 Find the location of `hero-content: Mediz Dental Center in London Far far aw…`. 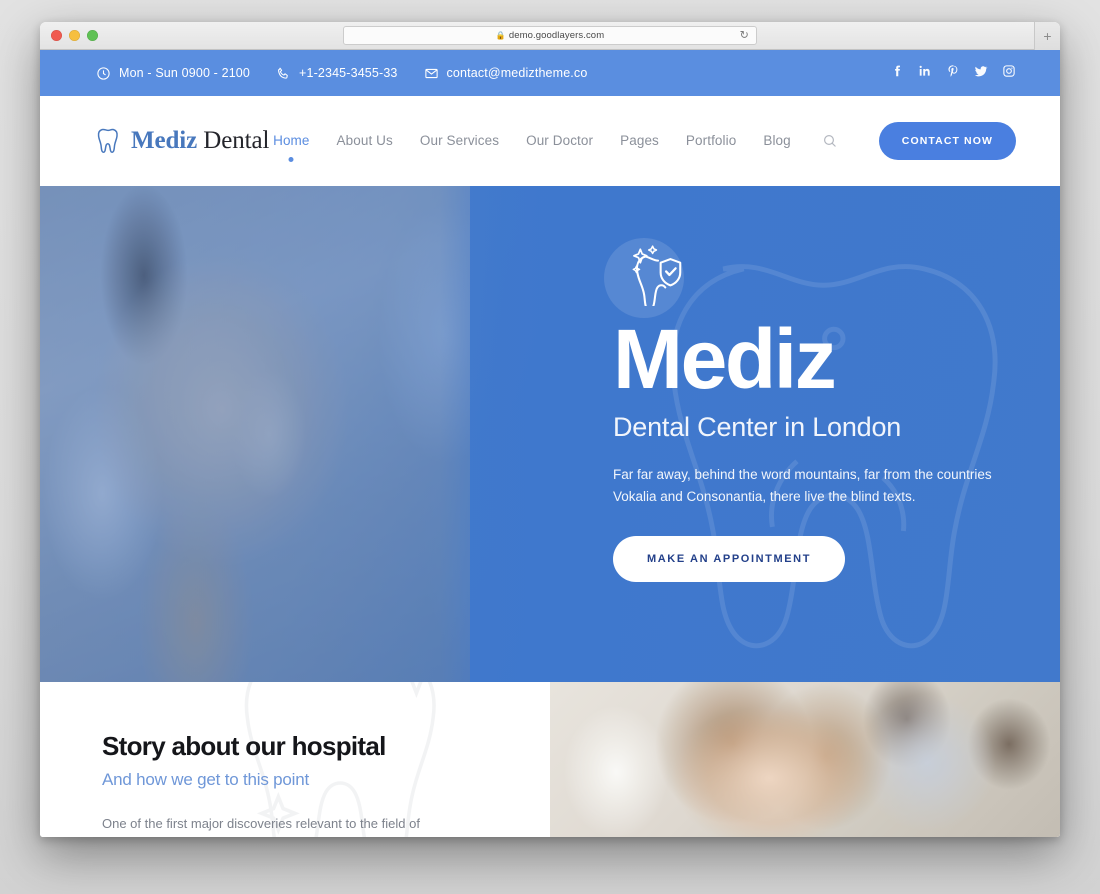

hero-content: Mediz Dental Center in London Far far aw… is located at coordinates (808, 410).